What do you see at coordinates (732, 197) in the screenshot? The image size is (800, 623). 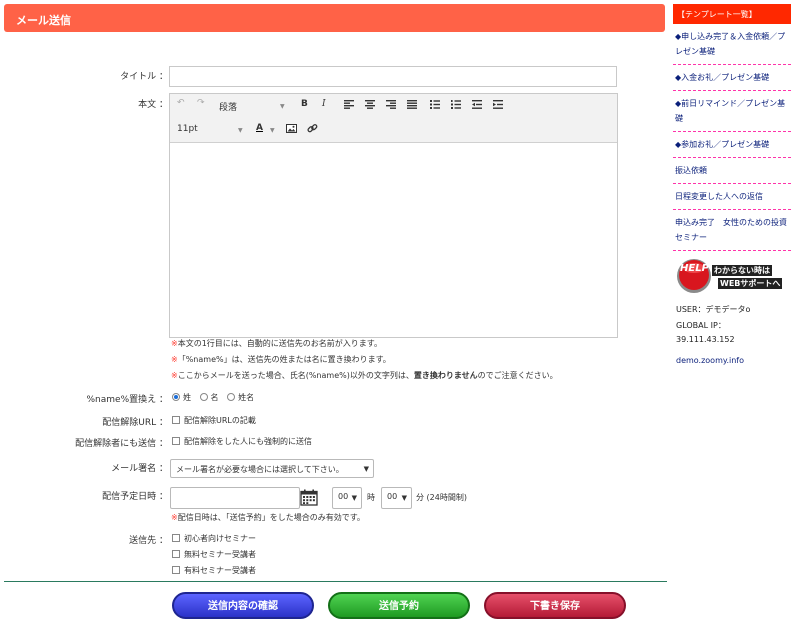 I see `template-item: 日程変更した人への返信` at bounding box center [732, 197].